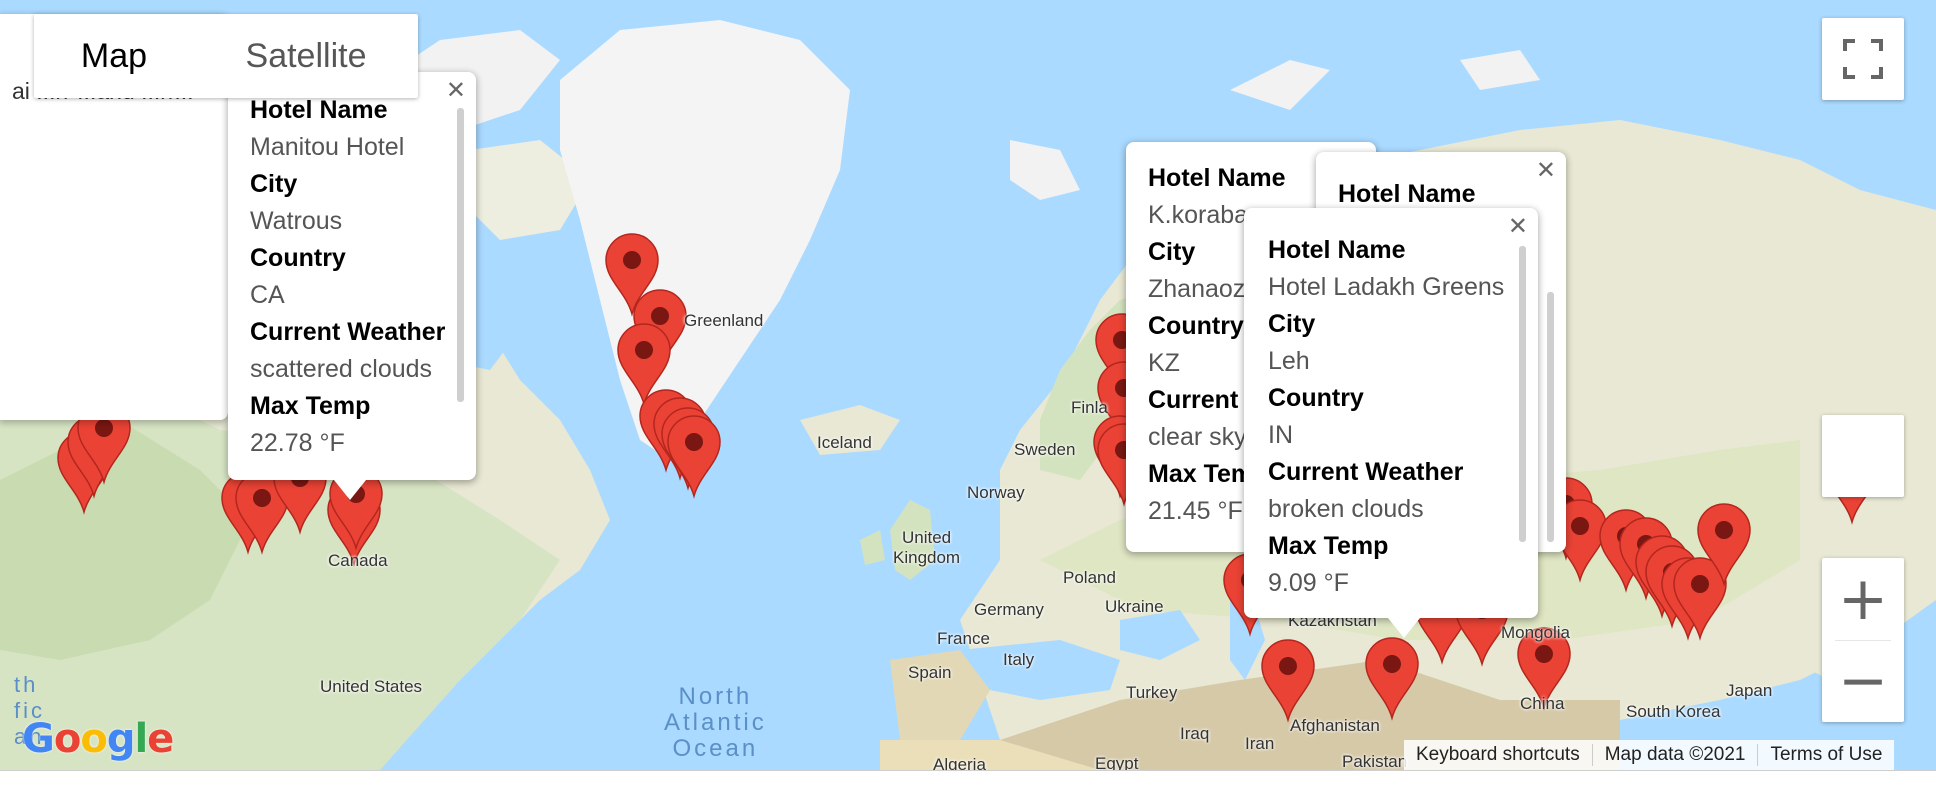 The image size is (1936, 795). What do you see at coordinates (715, 722) in the screenshot?
I see `label-north-atlantic-ocean: North Atlantic Ocean` at bounding box center [715, 722].